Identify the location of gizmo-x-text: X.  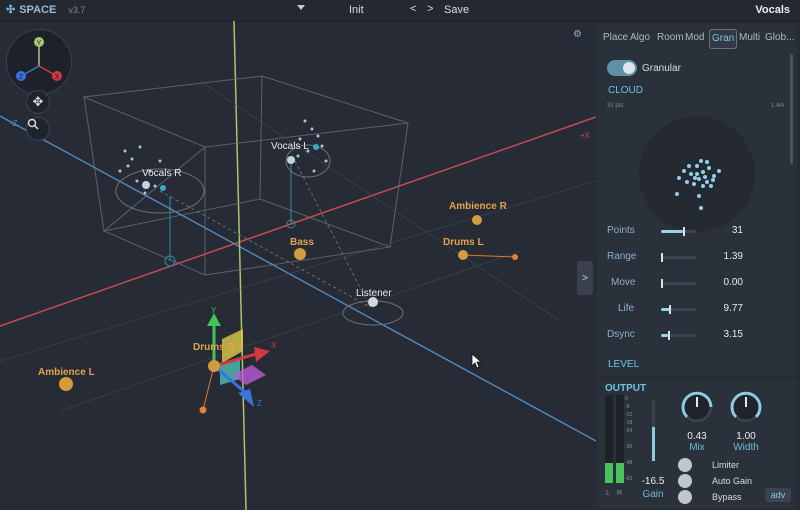
(57, 77).